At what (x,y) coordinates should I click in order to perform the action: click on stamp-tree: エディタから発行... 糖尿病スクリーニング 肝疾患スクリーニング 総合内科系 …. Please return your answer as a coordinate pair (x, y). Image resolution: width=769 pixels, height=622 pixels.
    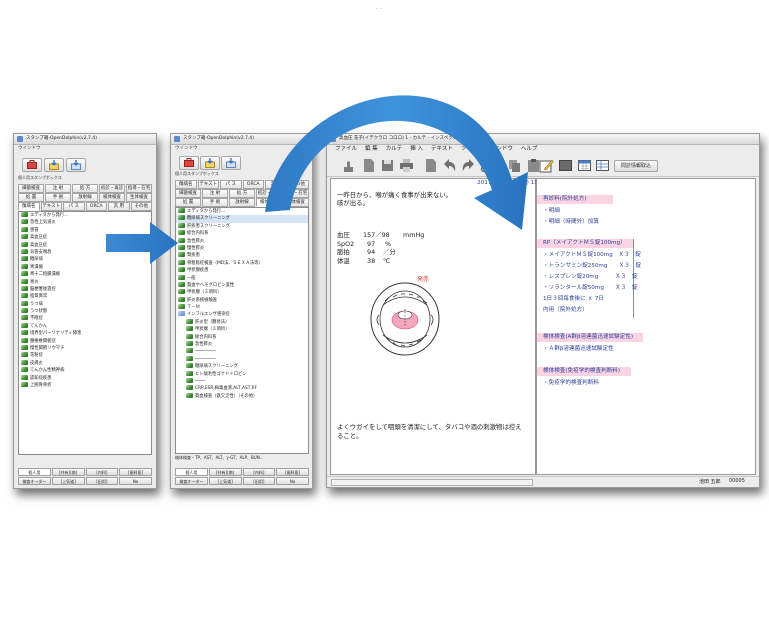
    Looking at the image, I should click on (242, 330).